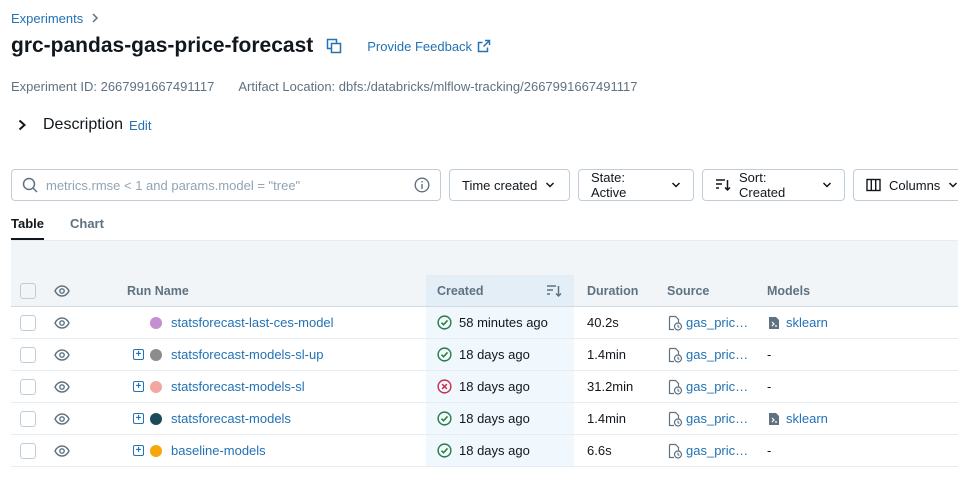 The image size is (958, 490). Describe the element at coordinates (723, 185) in the screenshot. I see `sort-icon` at that location.